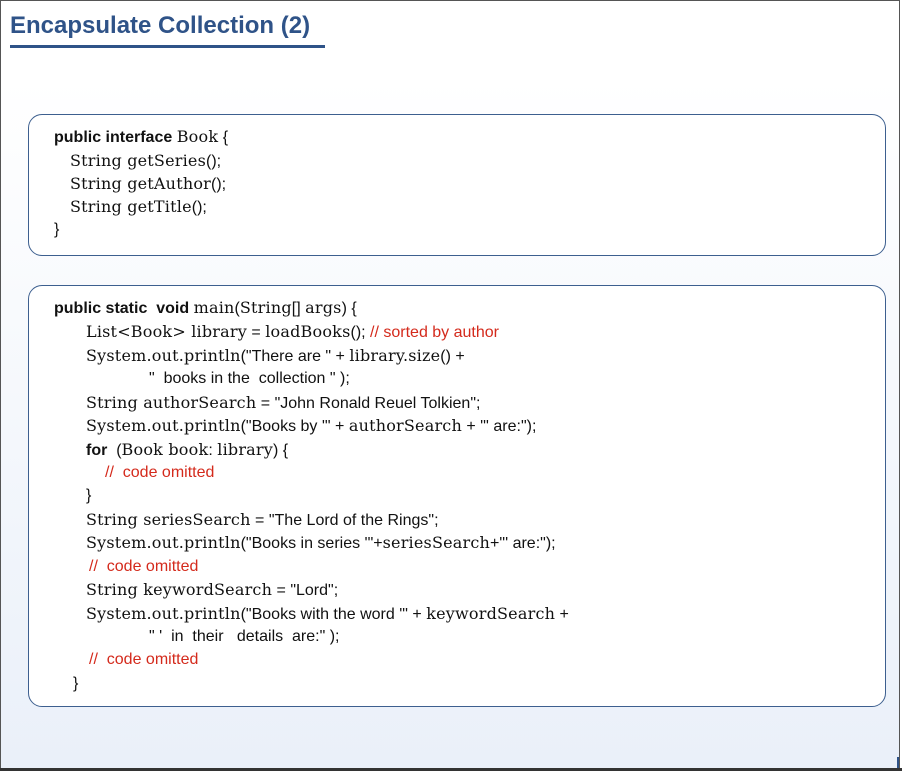  I want to click on code-text: >, so click(179, 331).